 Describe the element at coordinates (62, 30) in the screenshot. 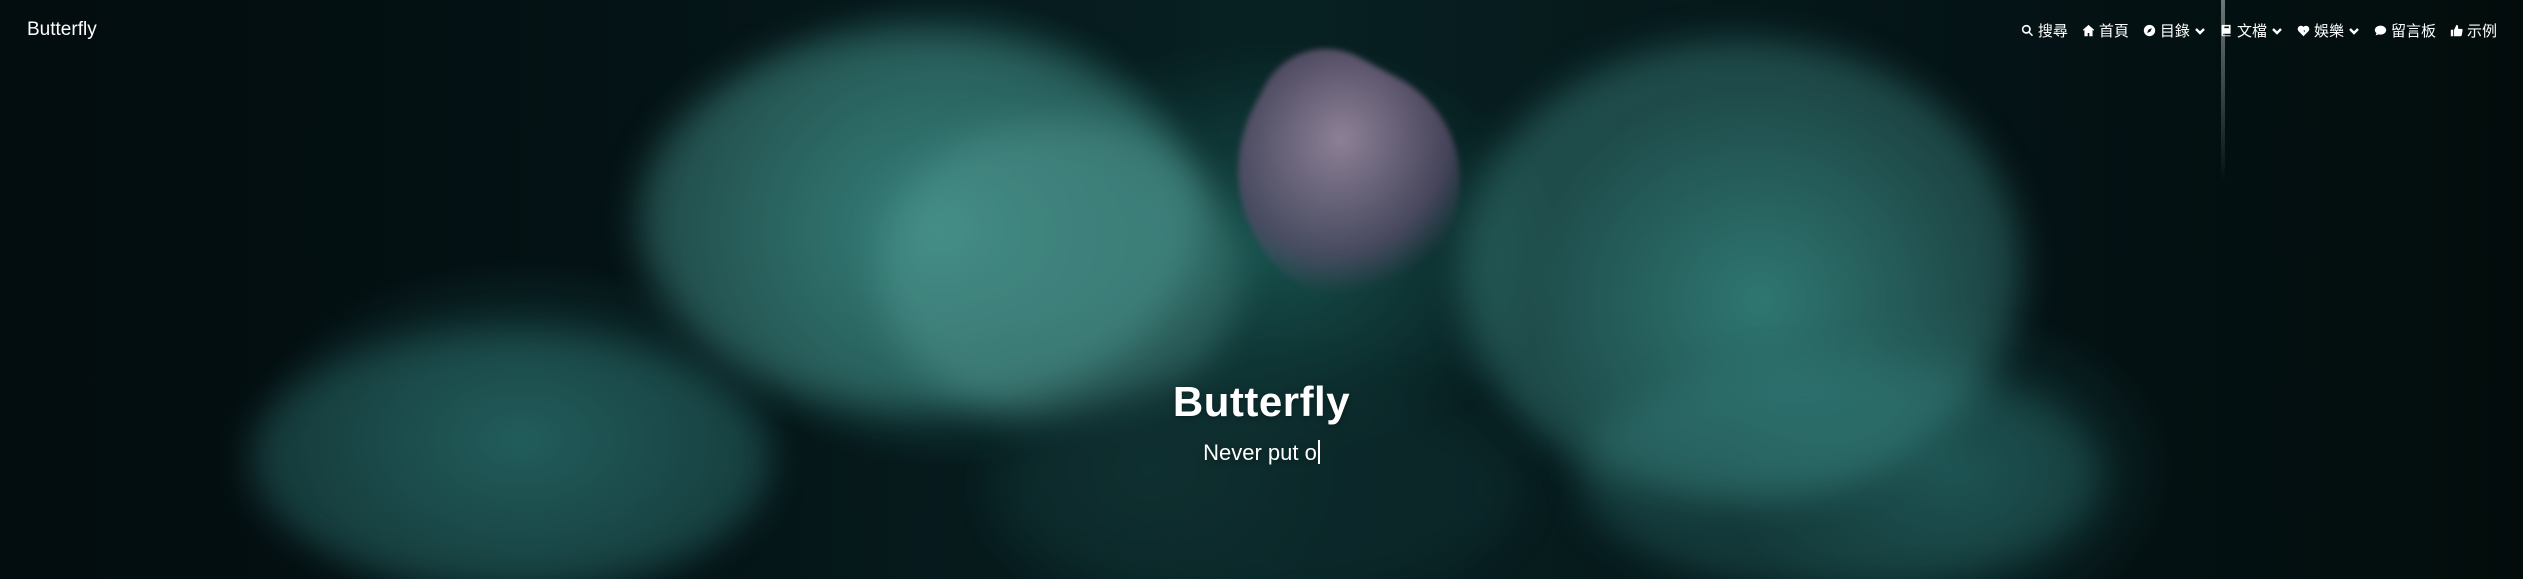

I see `site-brand-link: Butterfly` at that location.